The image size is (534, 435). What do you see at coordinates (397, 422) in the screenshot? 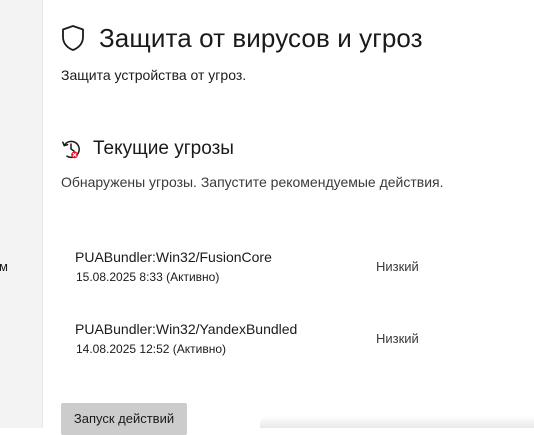
I see `notification-shadow` at bounding box center [397, 422].